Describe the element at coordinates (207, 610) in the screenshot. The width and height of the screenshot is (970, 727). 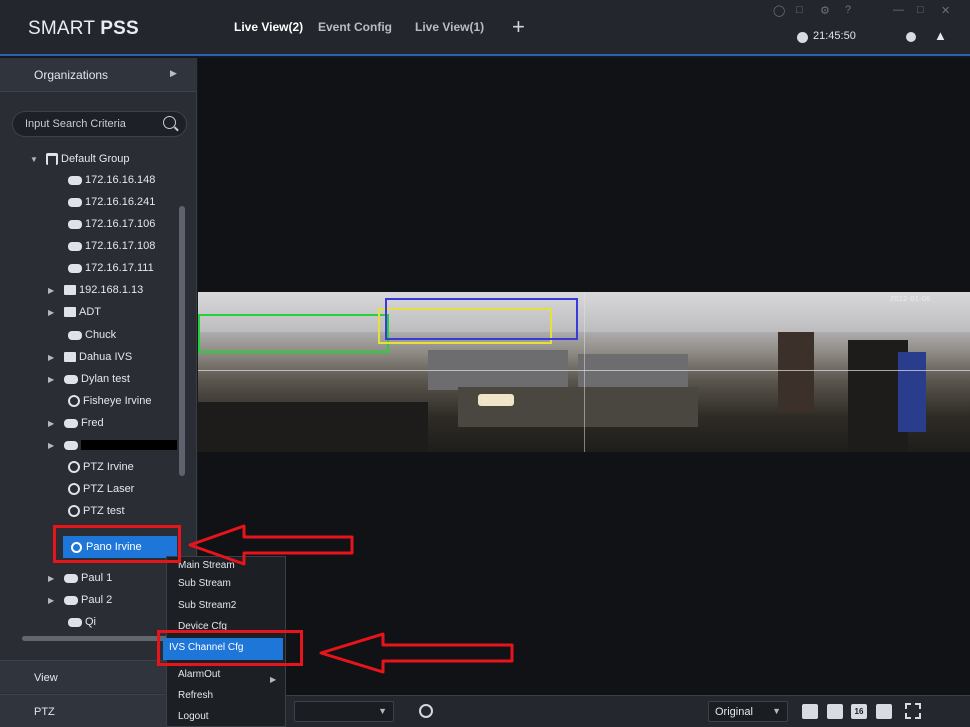
I see `menu-item-sub-stream2: Sub Stream2` at that location.